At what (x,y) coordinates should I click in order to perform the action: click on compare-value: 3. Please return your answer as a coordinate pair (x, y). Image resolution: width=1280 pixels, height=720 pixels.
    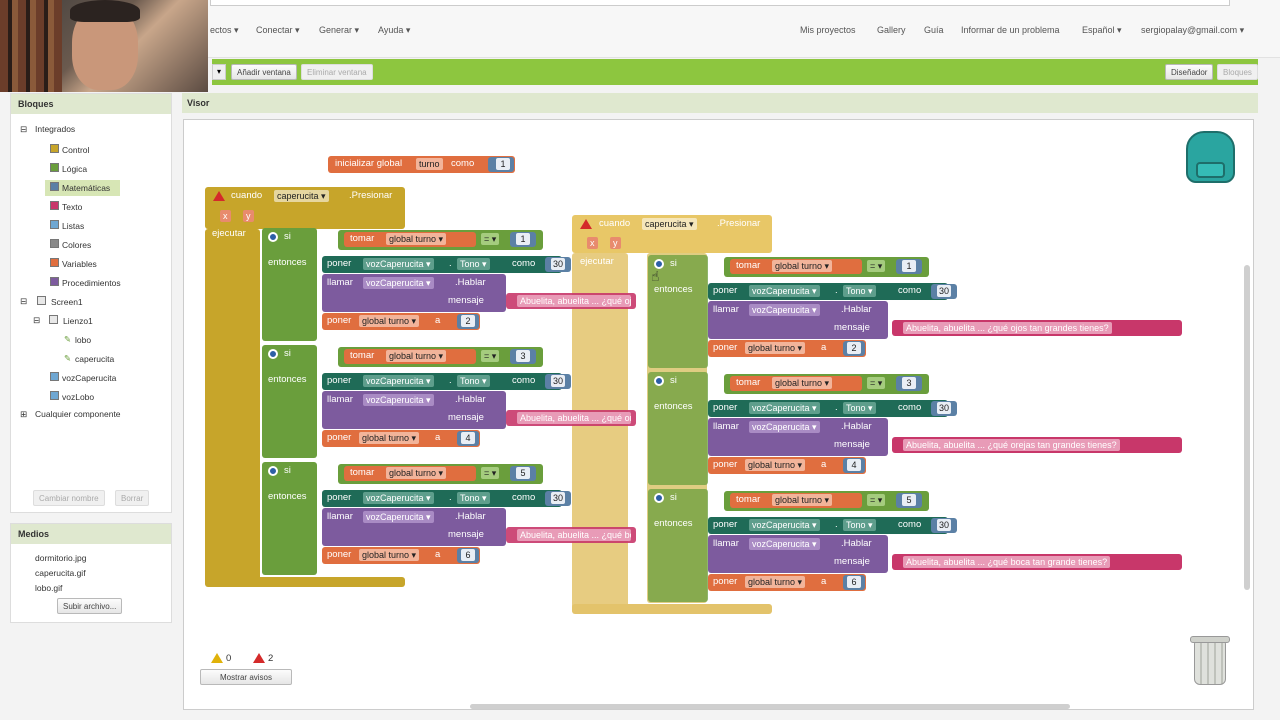
    Looking at the image, I should click on (909, 383).